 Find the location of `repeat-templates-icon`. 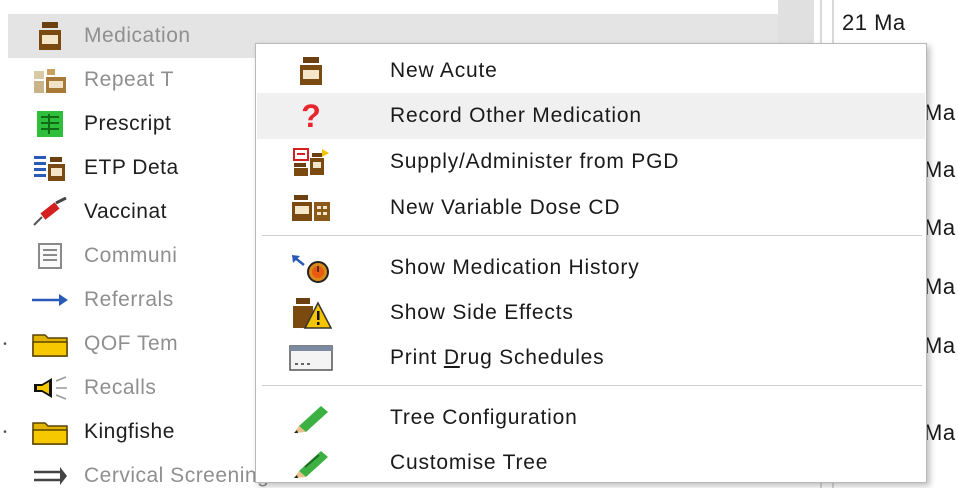

repeat-templates-icon is located at coordinates (50, 80).